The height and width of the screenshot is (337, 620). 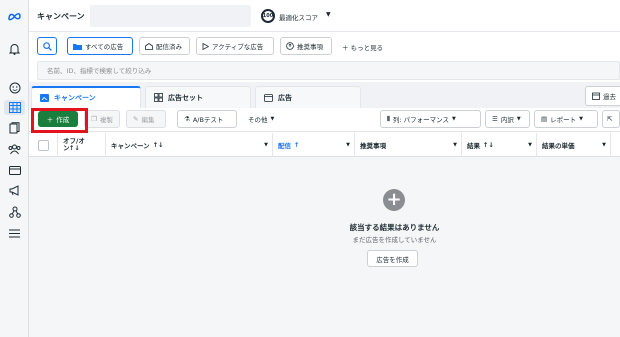 I want to click on reports-button: ▤ レポート ▼, so click(x=566, y=119).